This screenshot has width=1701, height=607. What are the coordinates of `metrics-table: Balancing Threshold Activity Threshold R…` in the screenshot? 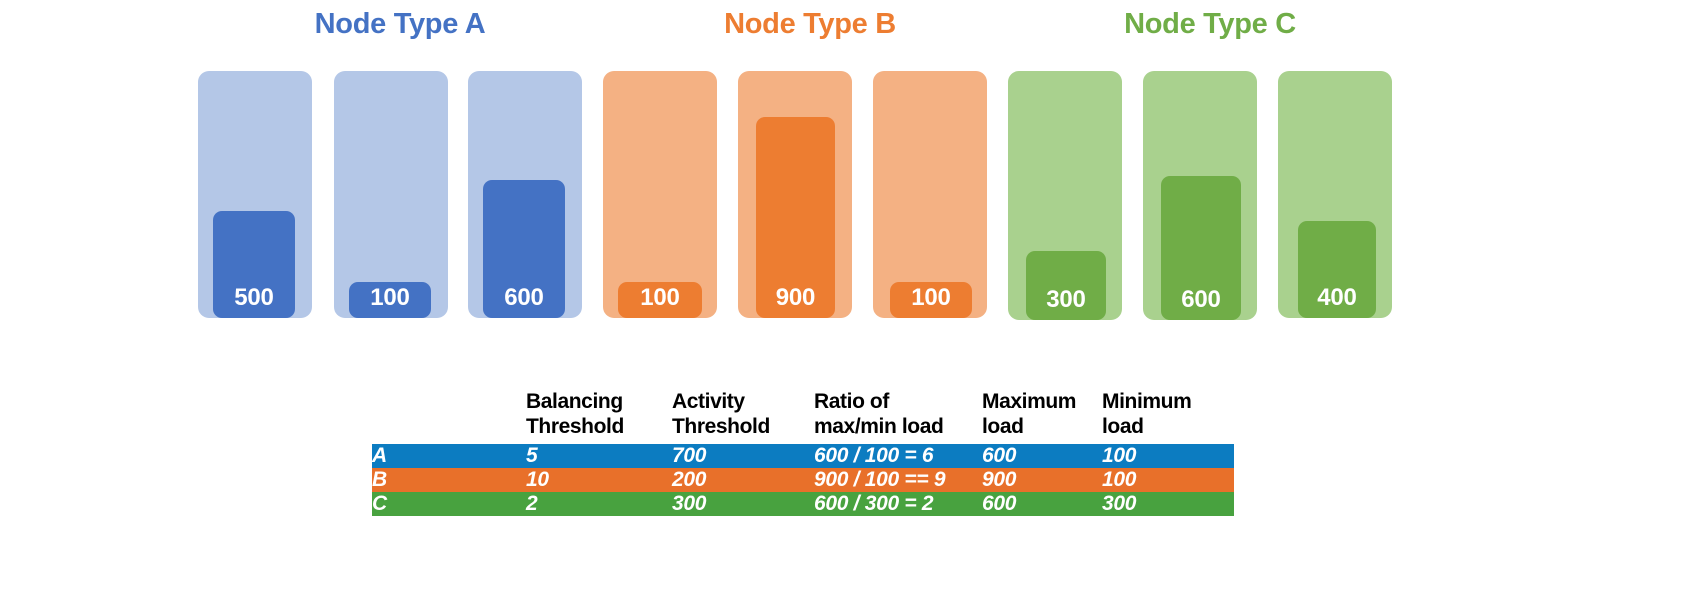 It's located at (803, 453).